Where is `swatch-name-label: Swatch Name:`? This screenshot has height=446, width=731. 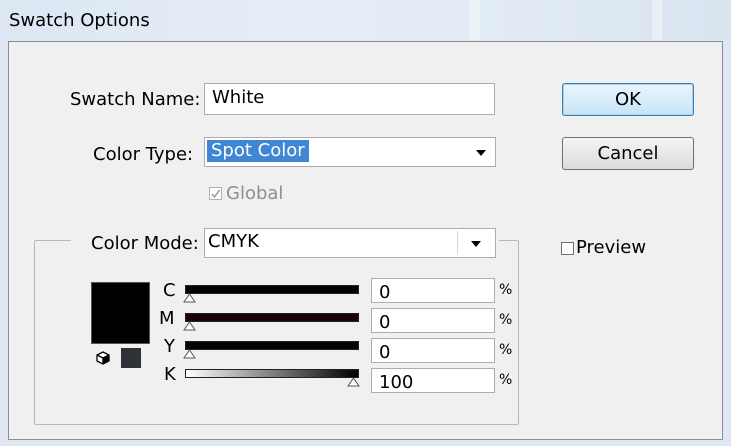
swatch-name-label: Swatch Name: is located at coordinates (135, 99).